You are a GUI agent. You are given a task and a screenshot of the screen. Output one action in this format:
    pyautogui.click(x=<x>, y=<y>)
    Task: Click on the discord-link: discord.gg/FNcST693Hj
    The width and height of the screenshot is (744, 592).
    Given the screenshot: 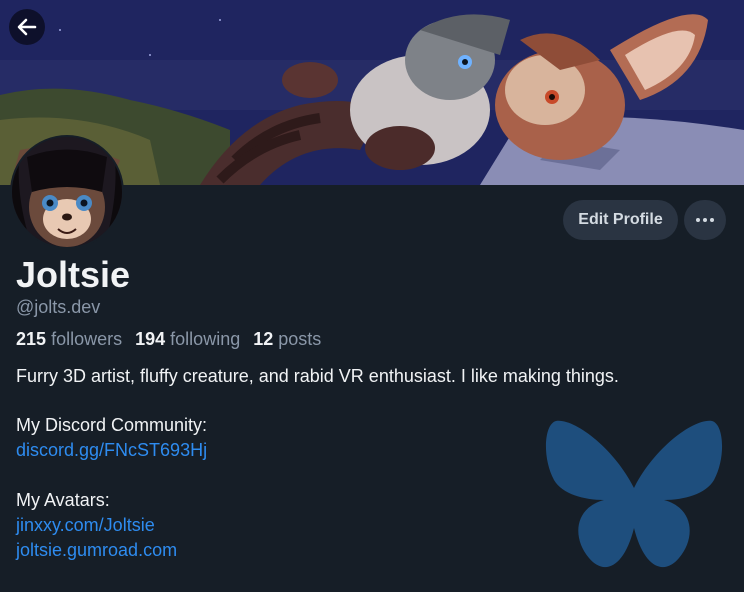 What is the action you would take?
    pyautogui.click(x=111, y=450)
    